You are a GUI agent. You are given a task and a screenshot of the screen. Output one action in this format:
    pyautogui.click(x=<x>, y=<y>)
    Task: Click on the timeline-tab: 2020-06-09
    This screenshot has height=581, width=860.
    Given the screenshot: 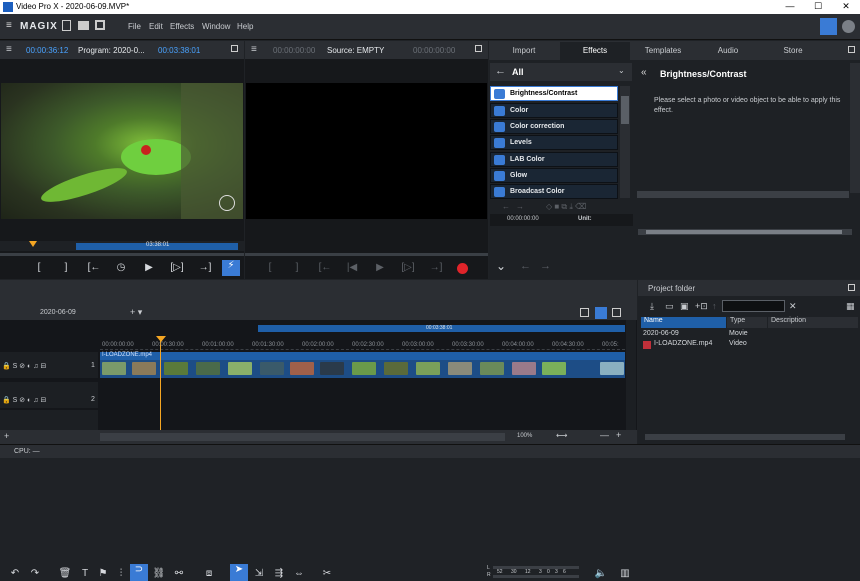 What is the action you would take?
    pyautogui.click(x=58, y=312)
    